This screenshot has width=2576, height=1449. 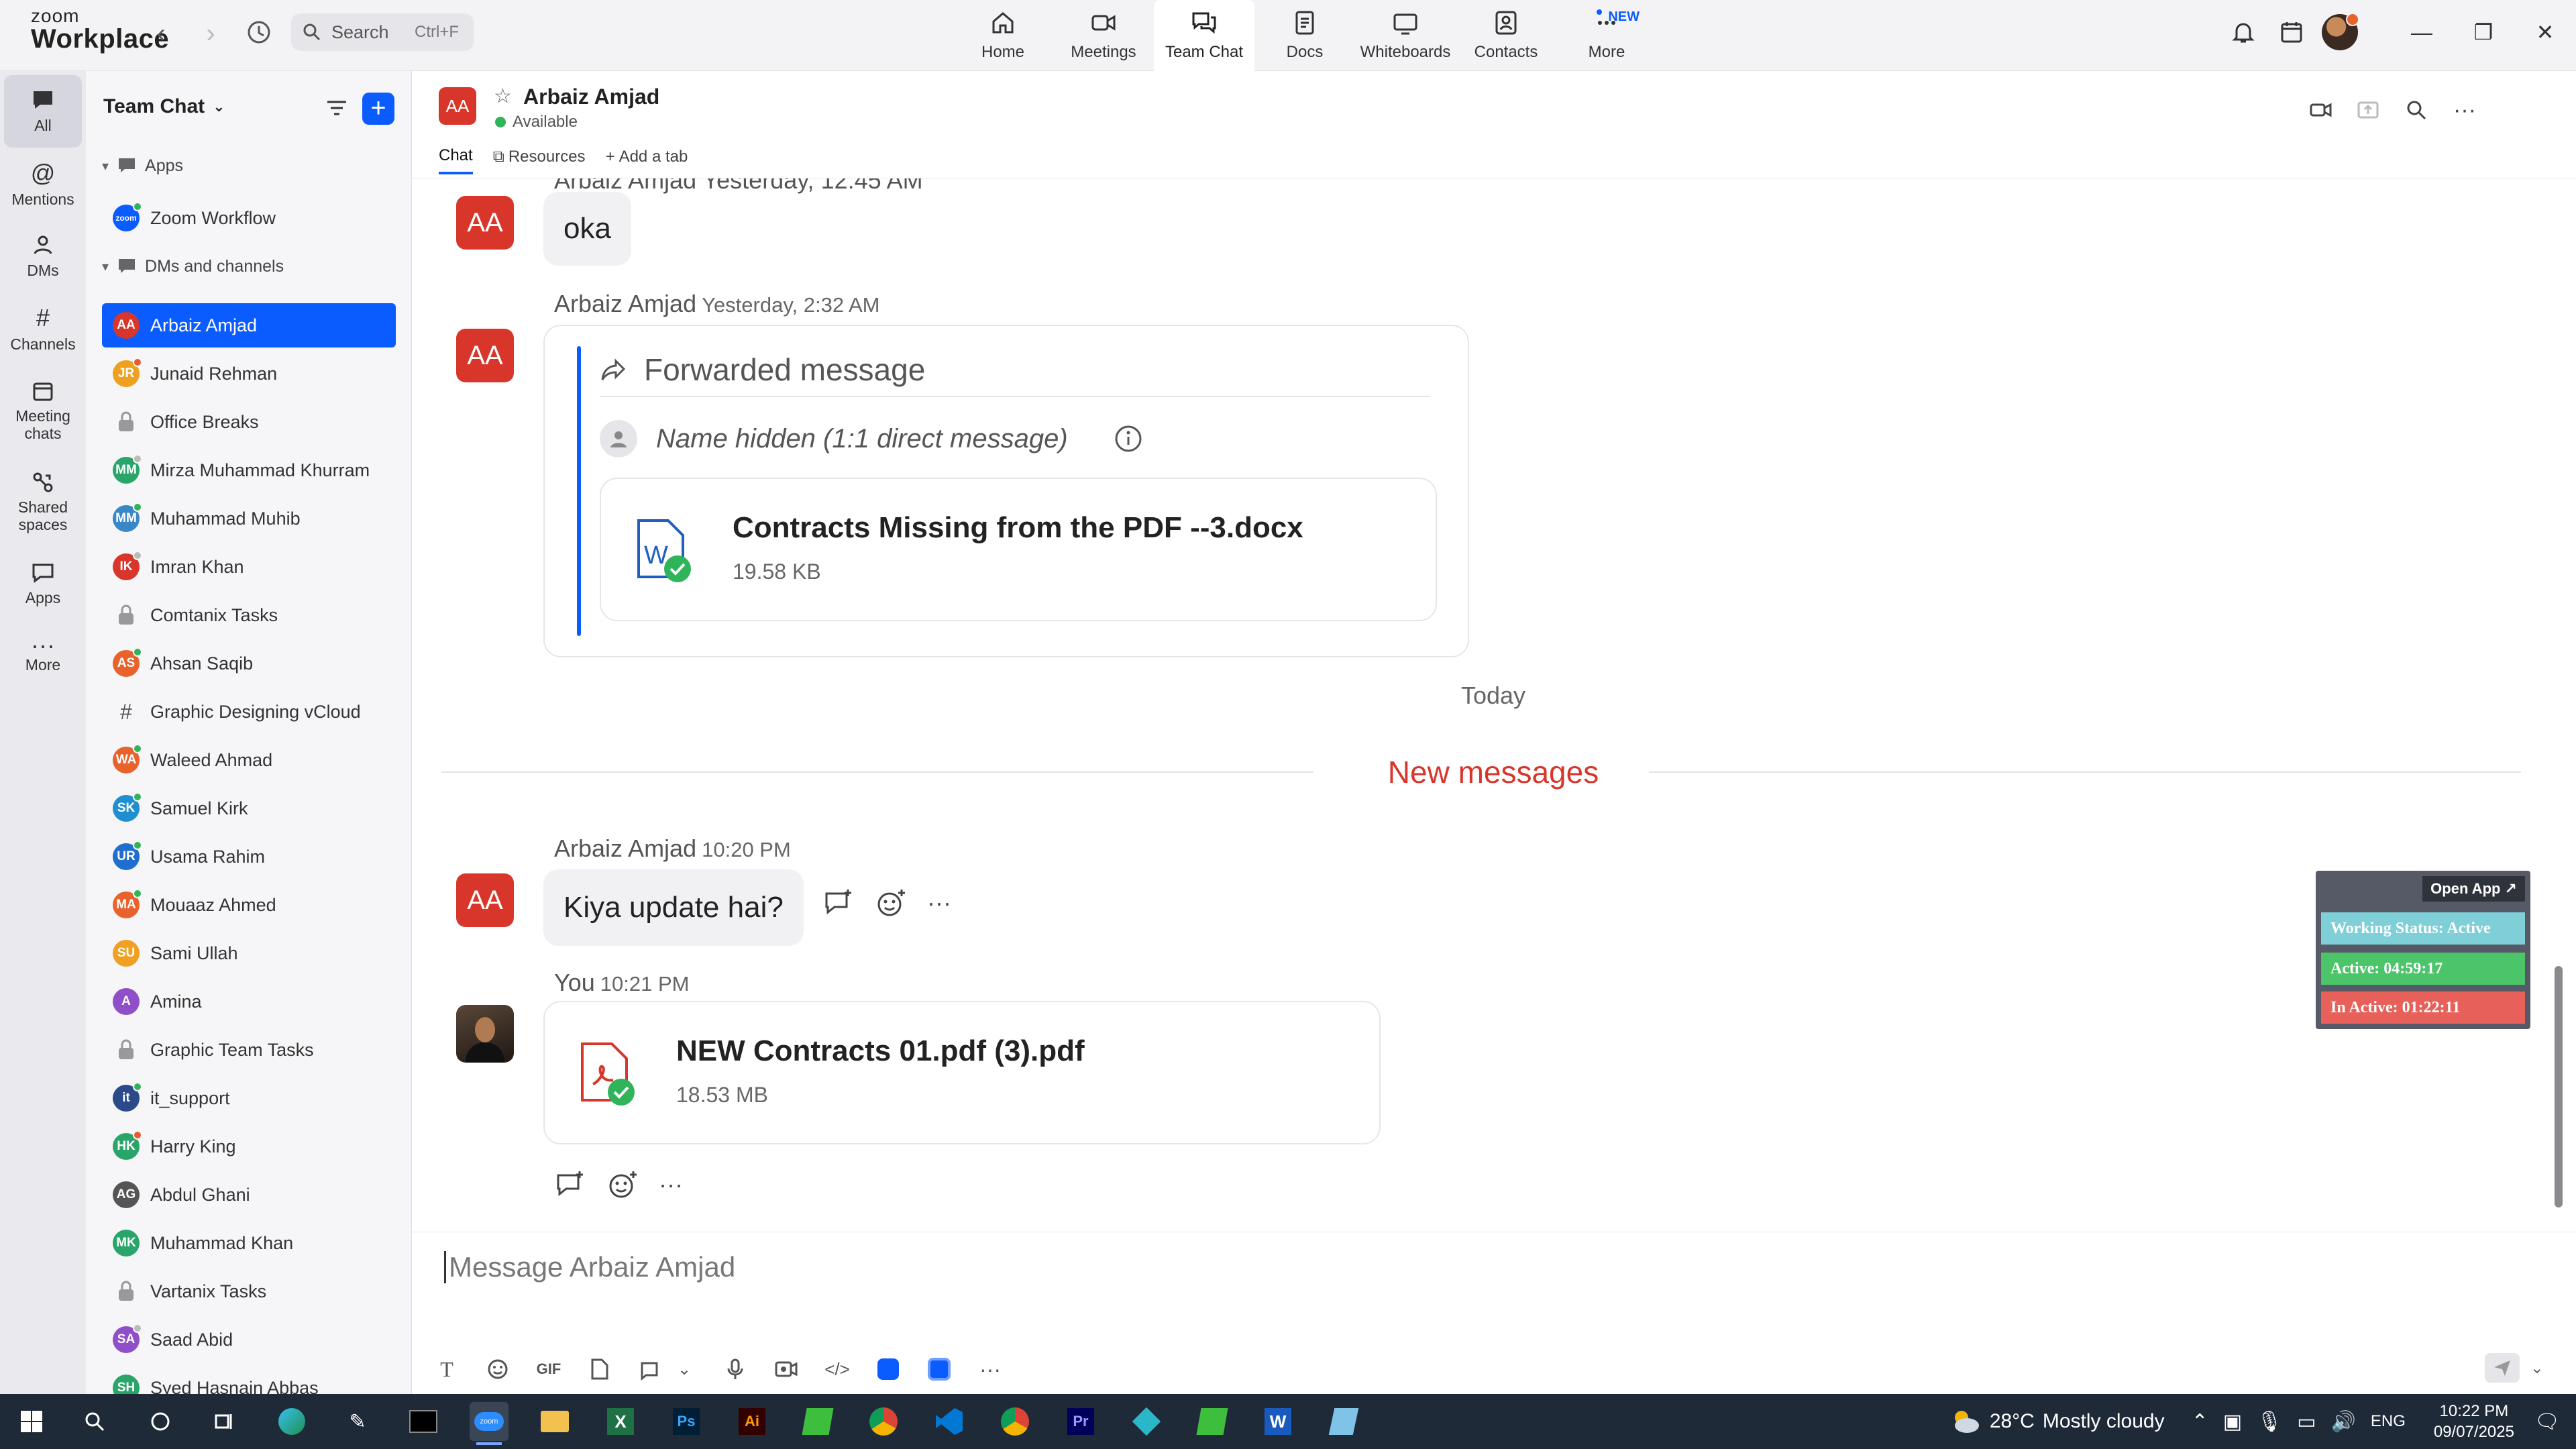 What do you see at coordinates (249, 1001) in the screenshot?
I see `sidebar-item: A Amina` at bounding box center [249, 1001].